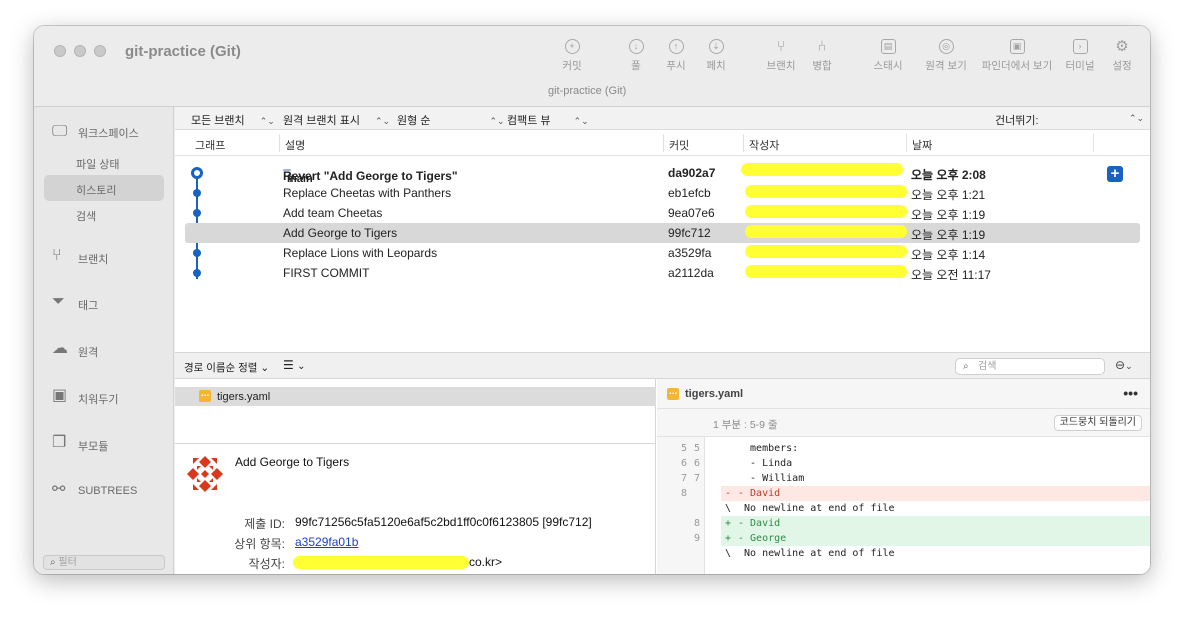  I want to click on more-options-menu: ⊖⌄, so click(1124, 365).